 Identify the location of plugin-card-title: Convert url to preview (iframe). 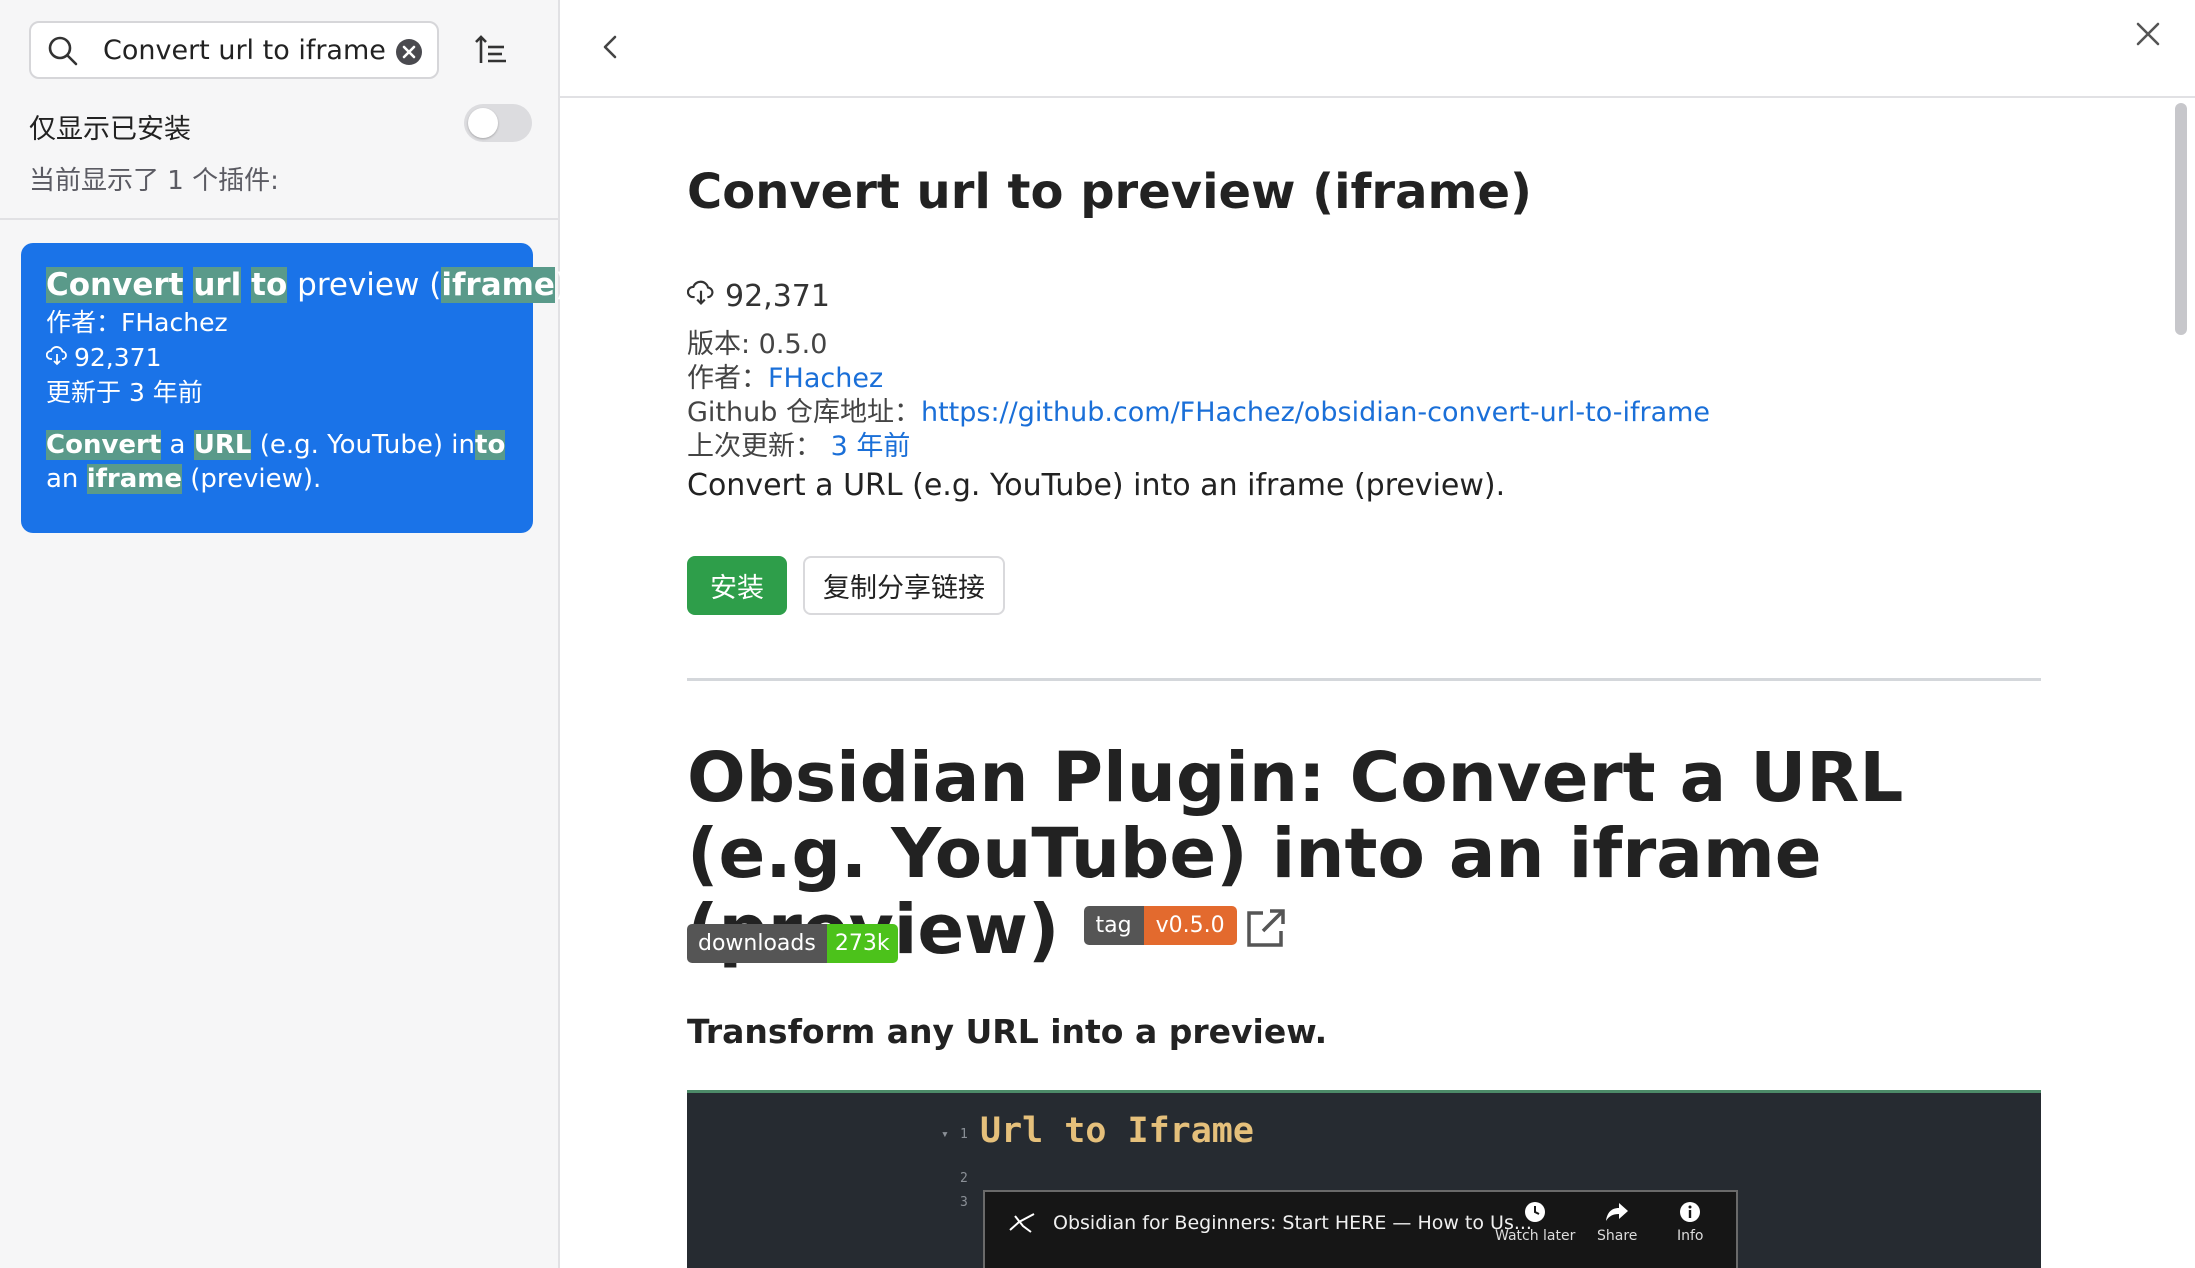
(307, 285).